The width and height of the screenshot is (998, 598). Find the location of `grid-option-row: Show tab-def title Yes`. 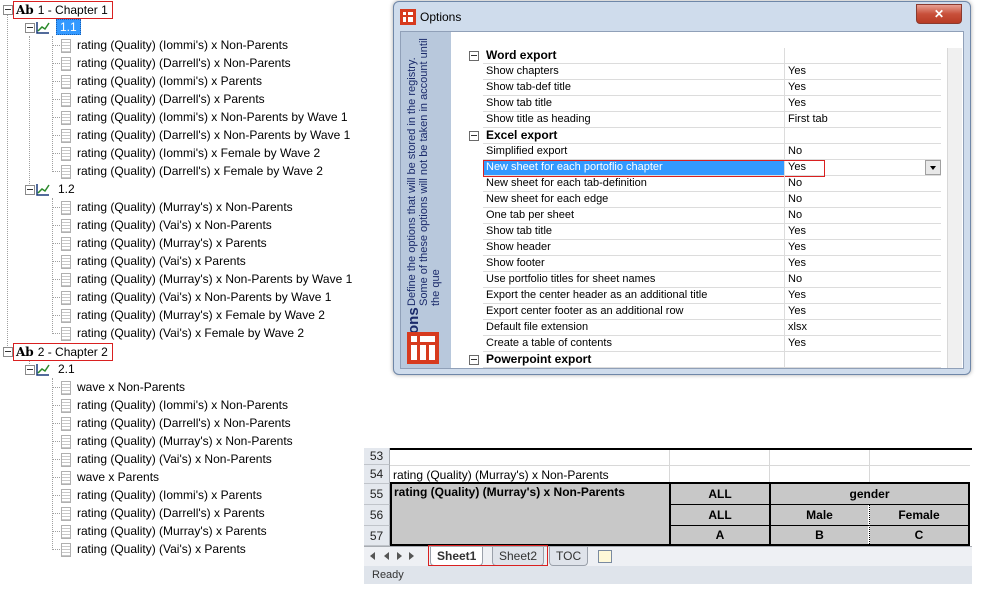

grid-option-row: Show tab-def title Yes is located at coordinates (707, 88).